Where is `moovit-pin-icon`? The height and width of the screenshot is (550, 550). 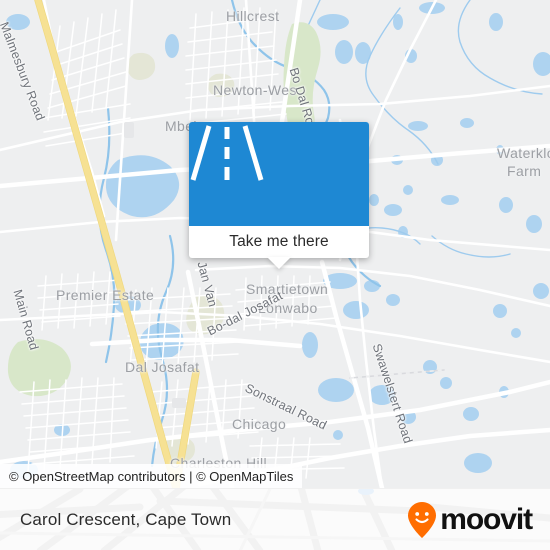
moovit-pin-icon is located at coordinates (422, 519).